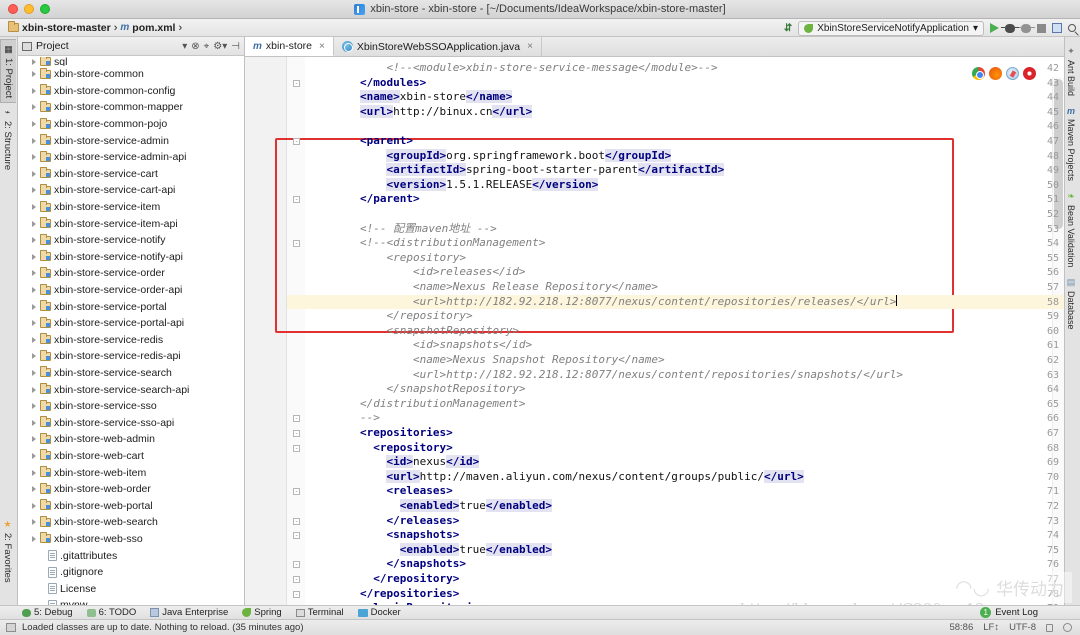  What do you see at coordinates (207, 46) in the screenshot?
I see `expand-all-icon: ⌖` at bounding box center [207, 46].